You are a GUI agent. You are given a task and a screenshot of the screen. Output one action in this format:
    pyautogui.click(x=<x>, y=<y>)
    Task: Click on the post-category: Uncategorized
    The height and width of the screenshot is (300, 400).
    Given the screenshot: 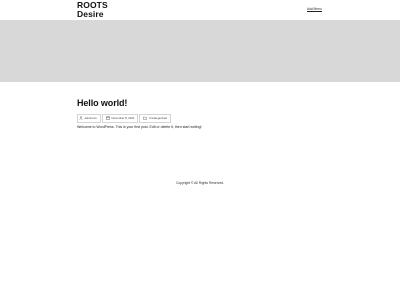 What is the action you would take?
    pyautogui.click(x=155, y=118)
    